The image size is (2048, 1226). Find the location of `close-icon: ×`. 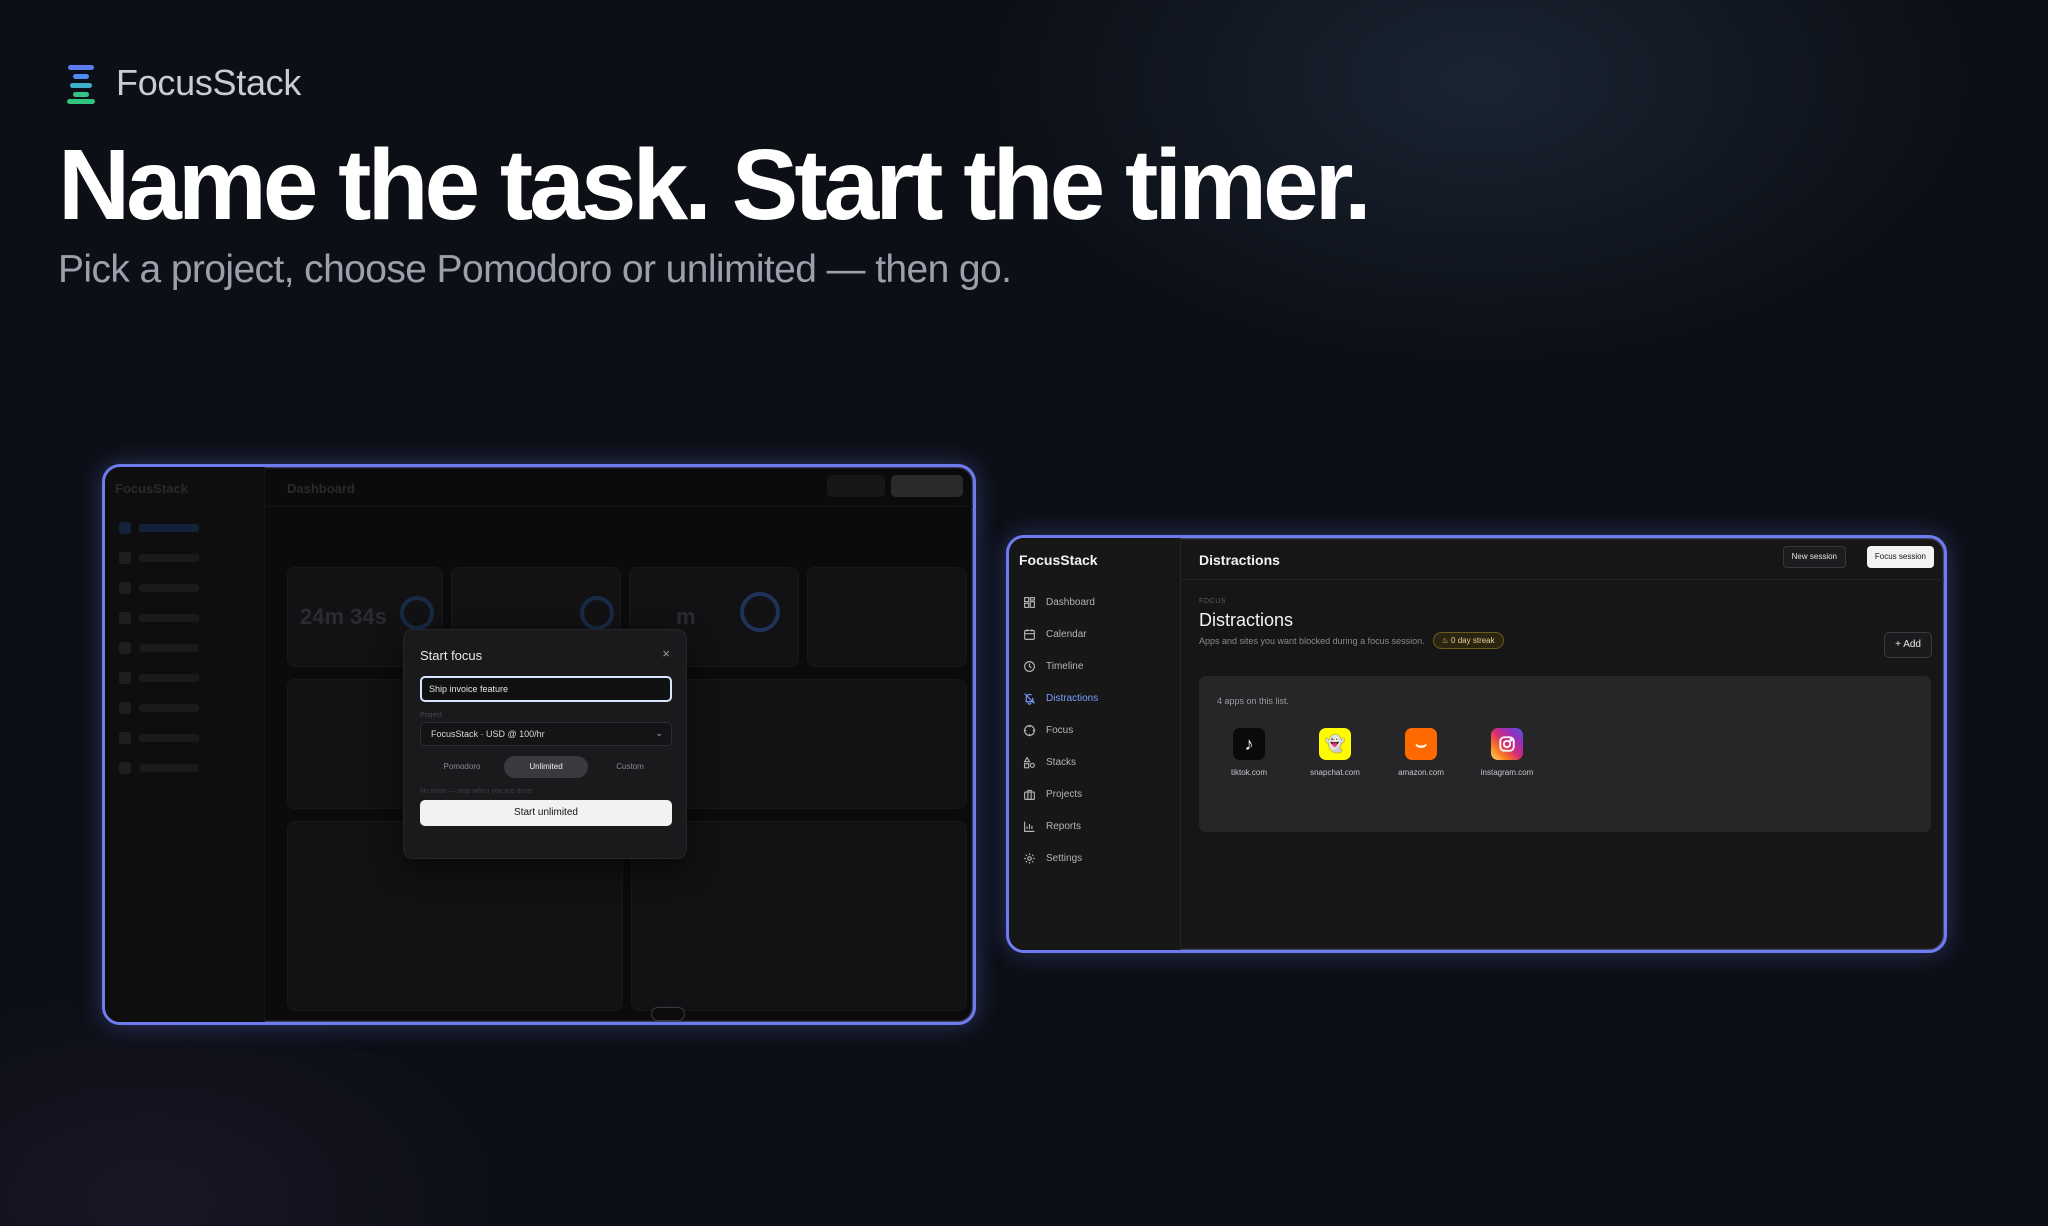

close-icon: × is located at coordinates (666, 653).